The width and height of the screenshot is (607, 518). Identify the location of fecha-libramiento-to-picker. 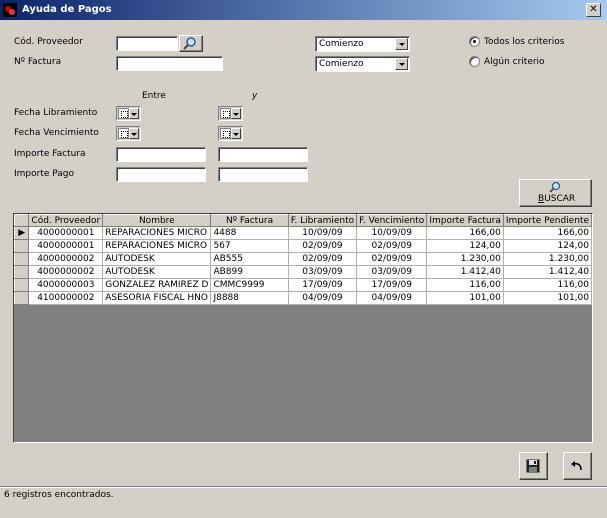
(230, 113).